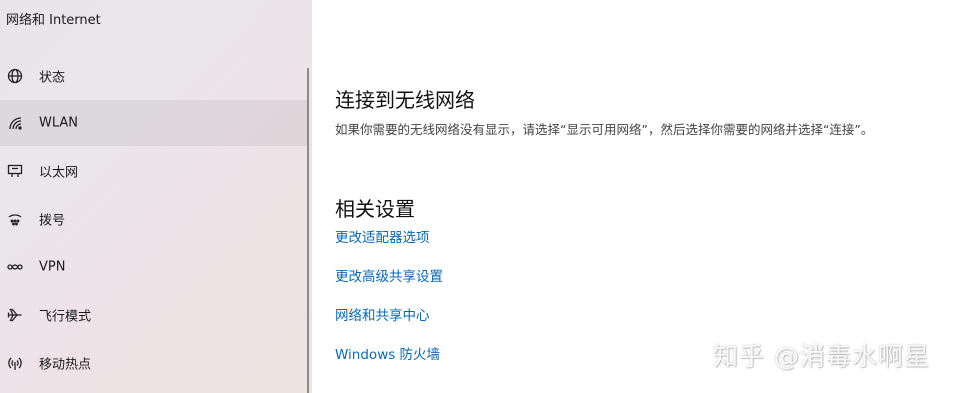 The width and height of the screenshot is (975, 393). What do you see at coordinates (52, 78) in the screenshot?
I see `sidebar-item-label: 状态` at bounding box center [52, 78].